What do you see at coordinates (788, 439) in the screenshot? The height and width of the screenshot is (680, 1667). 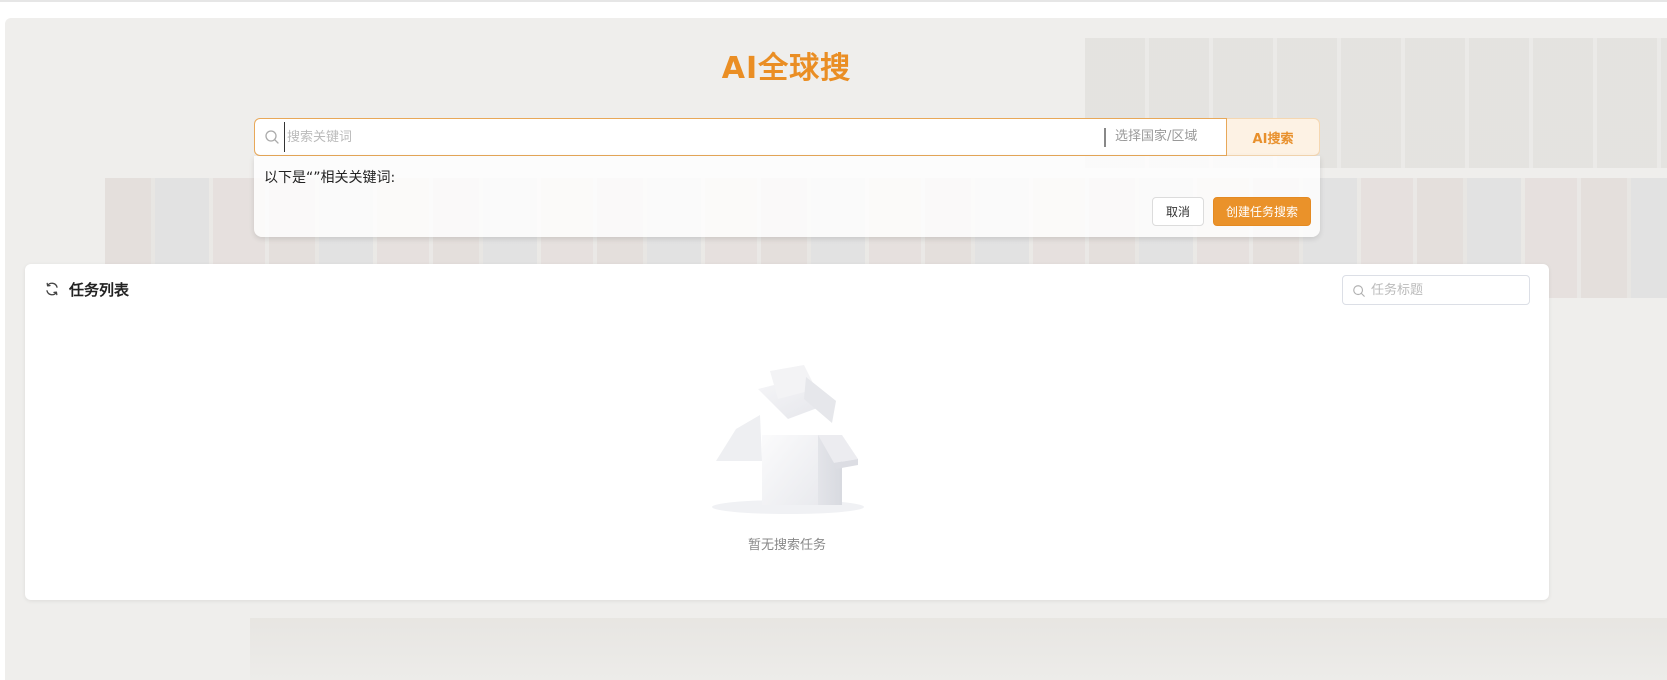 I see `empty-box-icon` at bounding box center [788, 439].